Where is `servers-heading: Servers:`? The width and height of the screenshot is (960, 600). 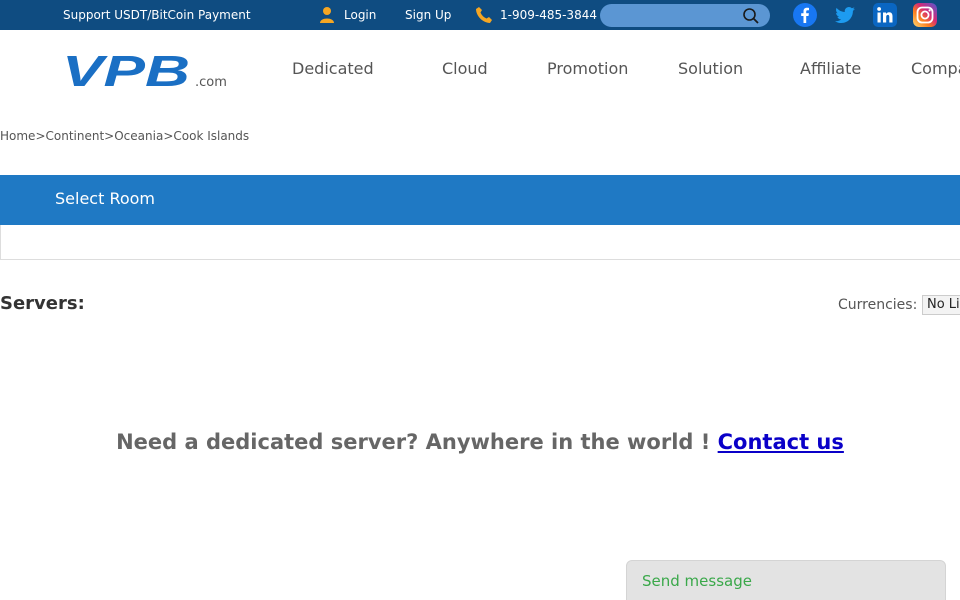 servers-heading: Servers: is located at coordinates (42, 303).